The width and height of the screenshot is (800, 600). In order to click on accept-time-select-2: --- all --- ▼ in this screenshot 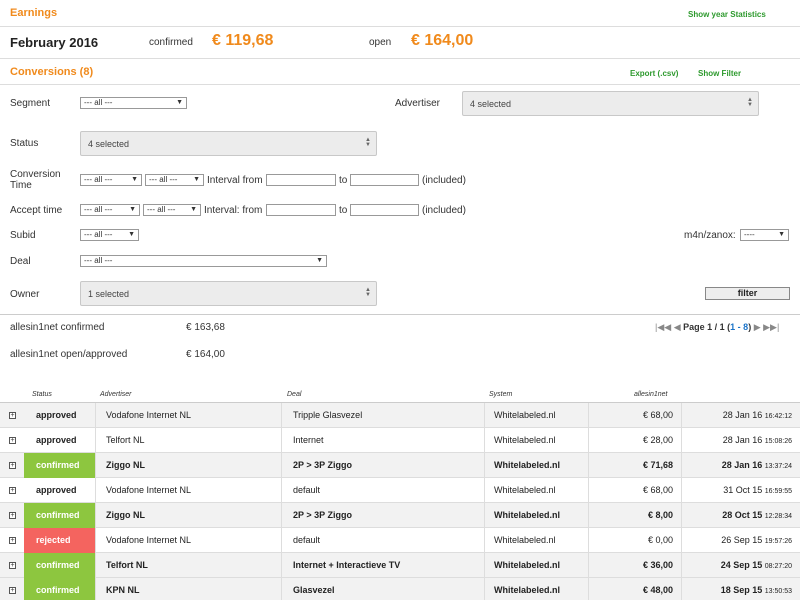, I will do `click(172, 210)`.